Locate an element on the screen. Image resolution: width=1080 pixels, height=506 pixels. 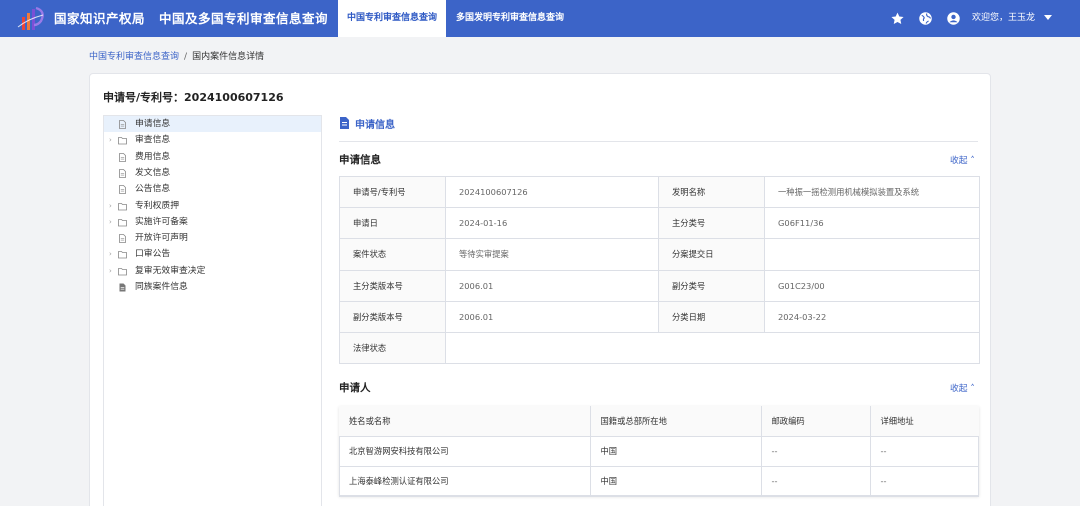
table-row: 申请日 2024-01-16 主分类号 G06F11/36 is located at coordinates (659, 223).